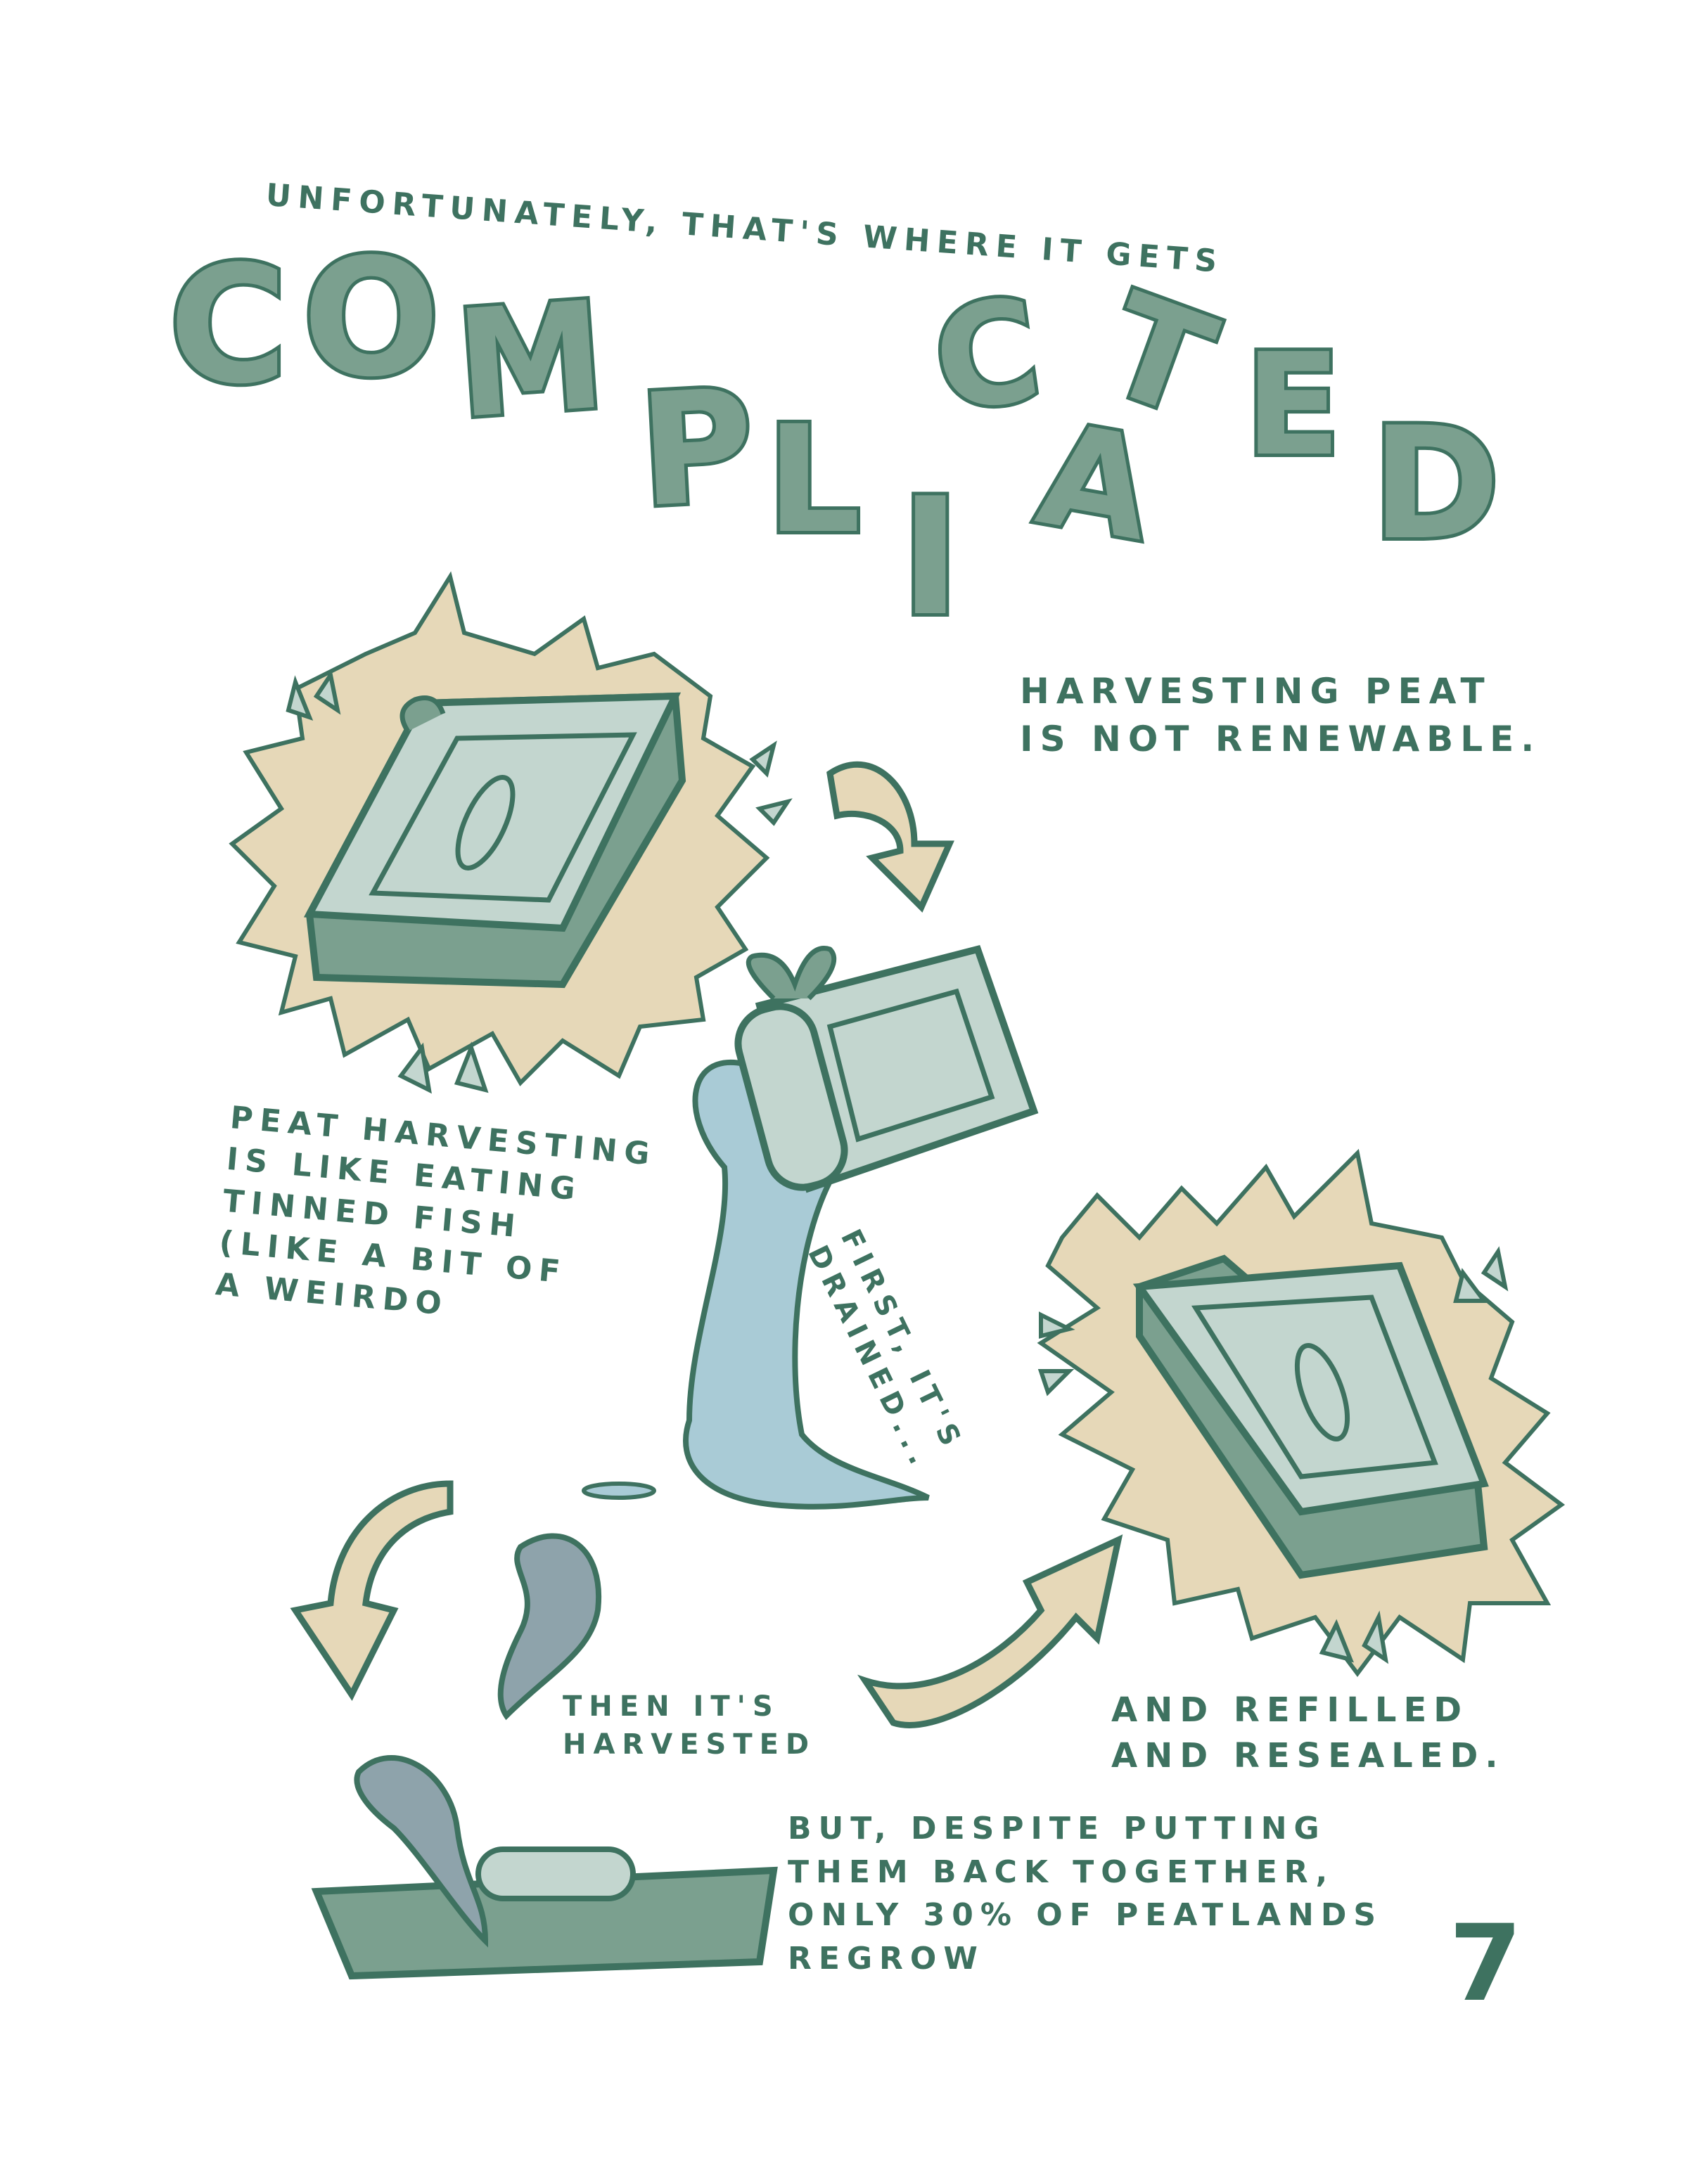 The height and width of the screenshot is (2184, 1688). I want to click on arrow-top-right, so click(890, 837).